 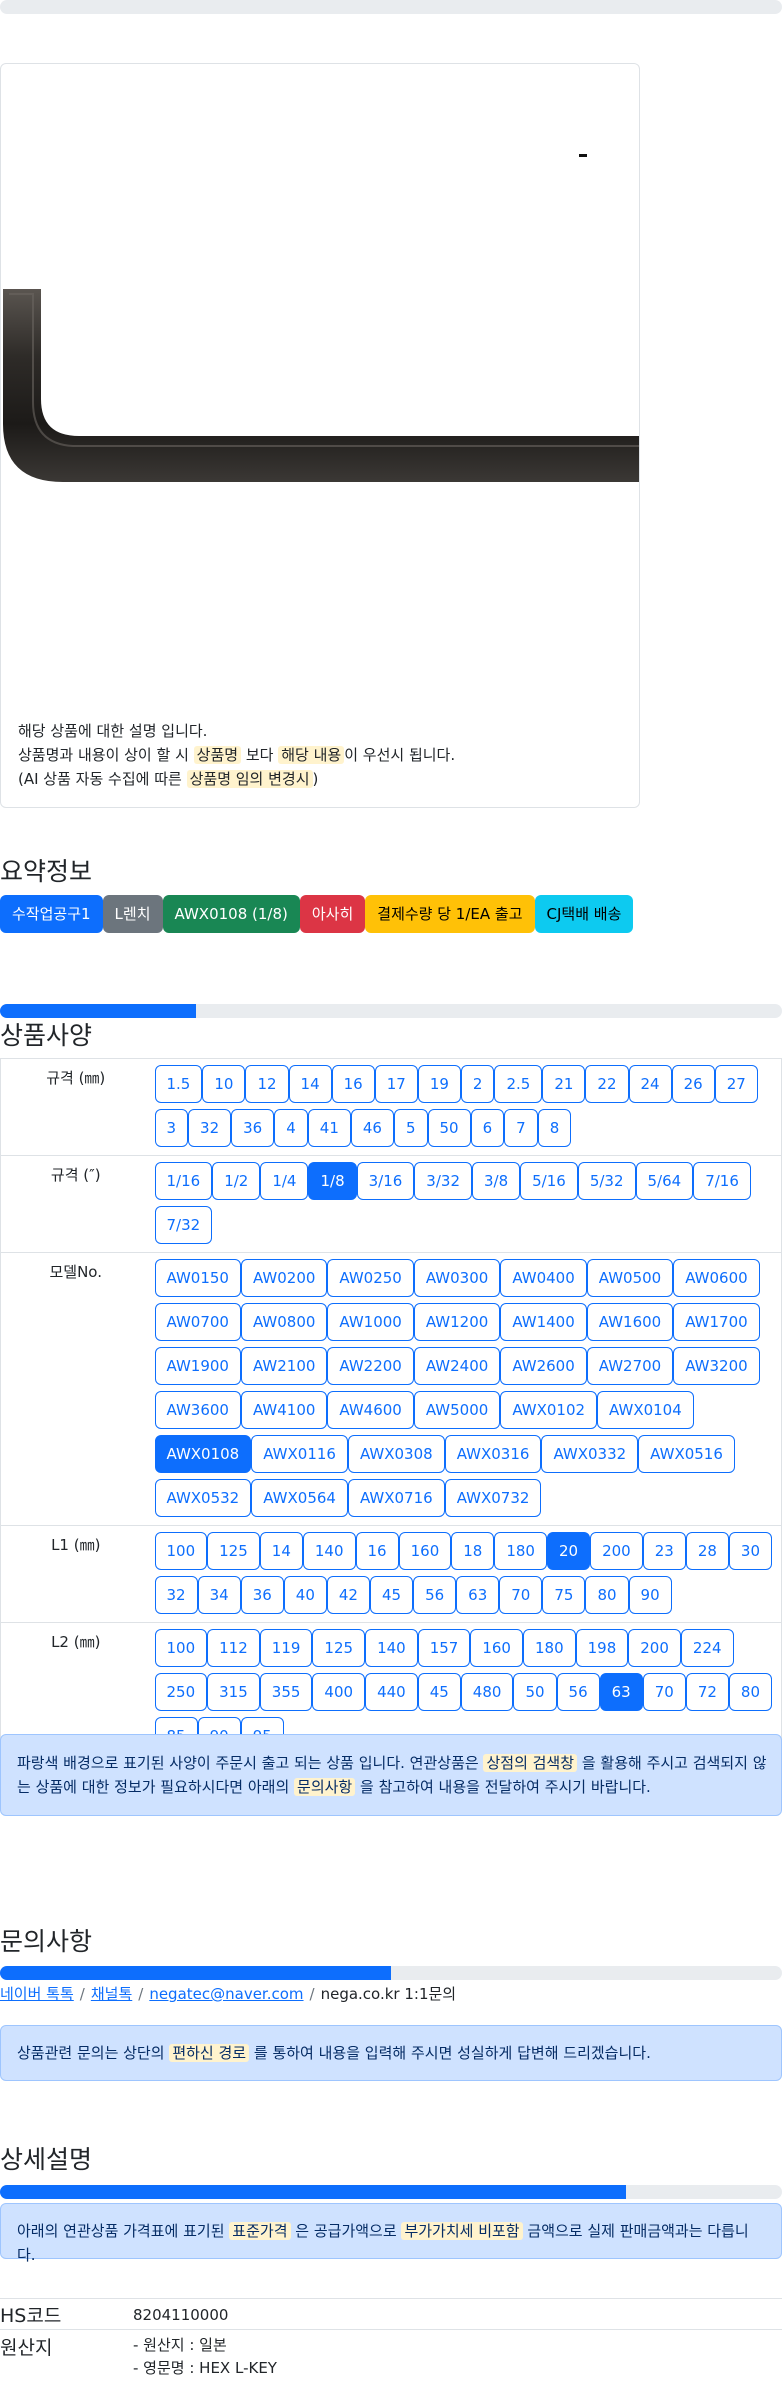 I want to click on spec-option-chip: AW1700, so click(x=716, y=1322).